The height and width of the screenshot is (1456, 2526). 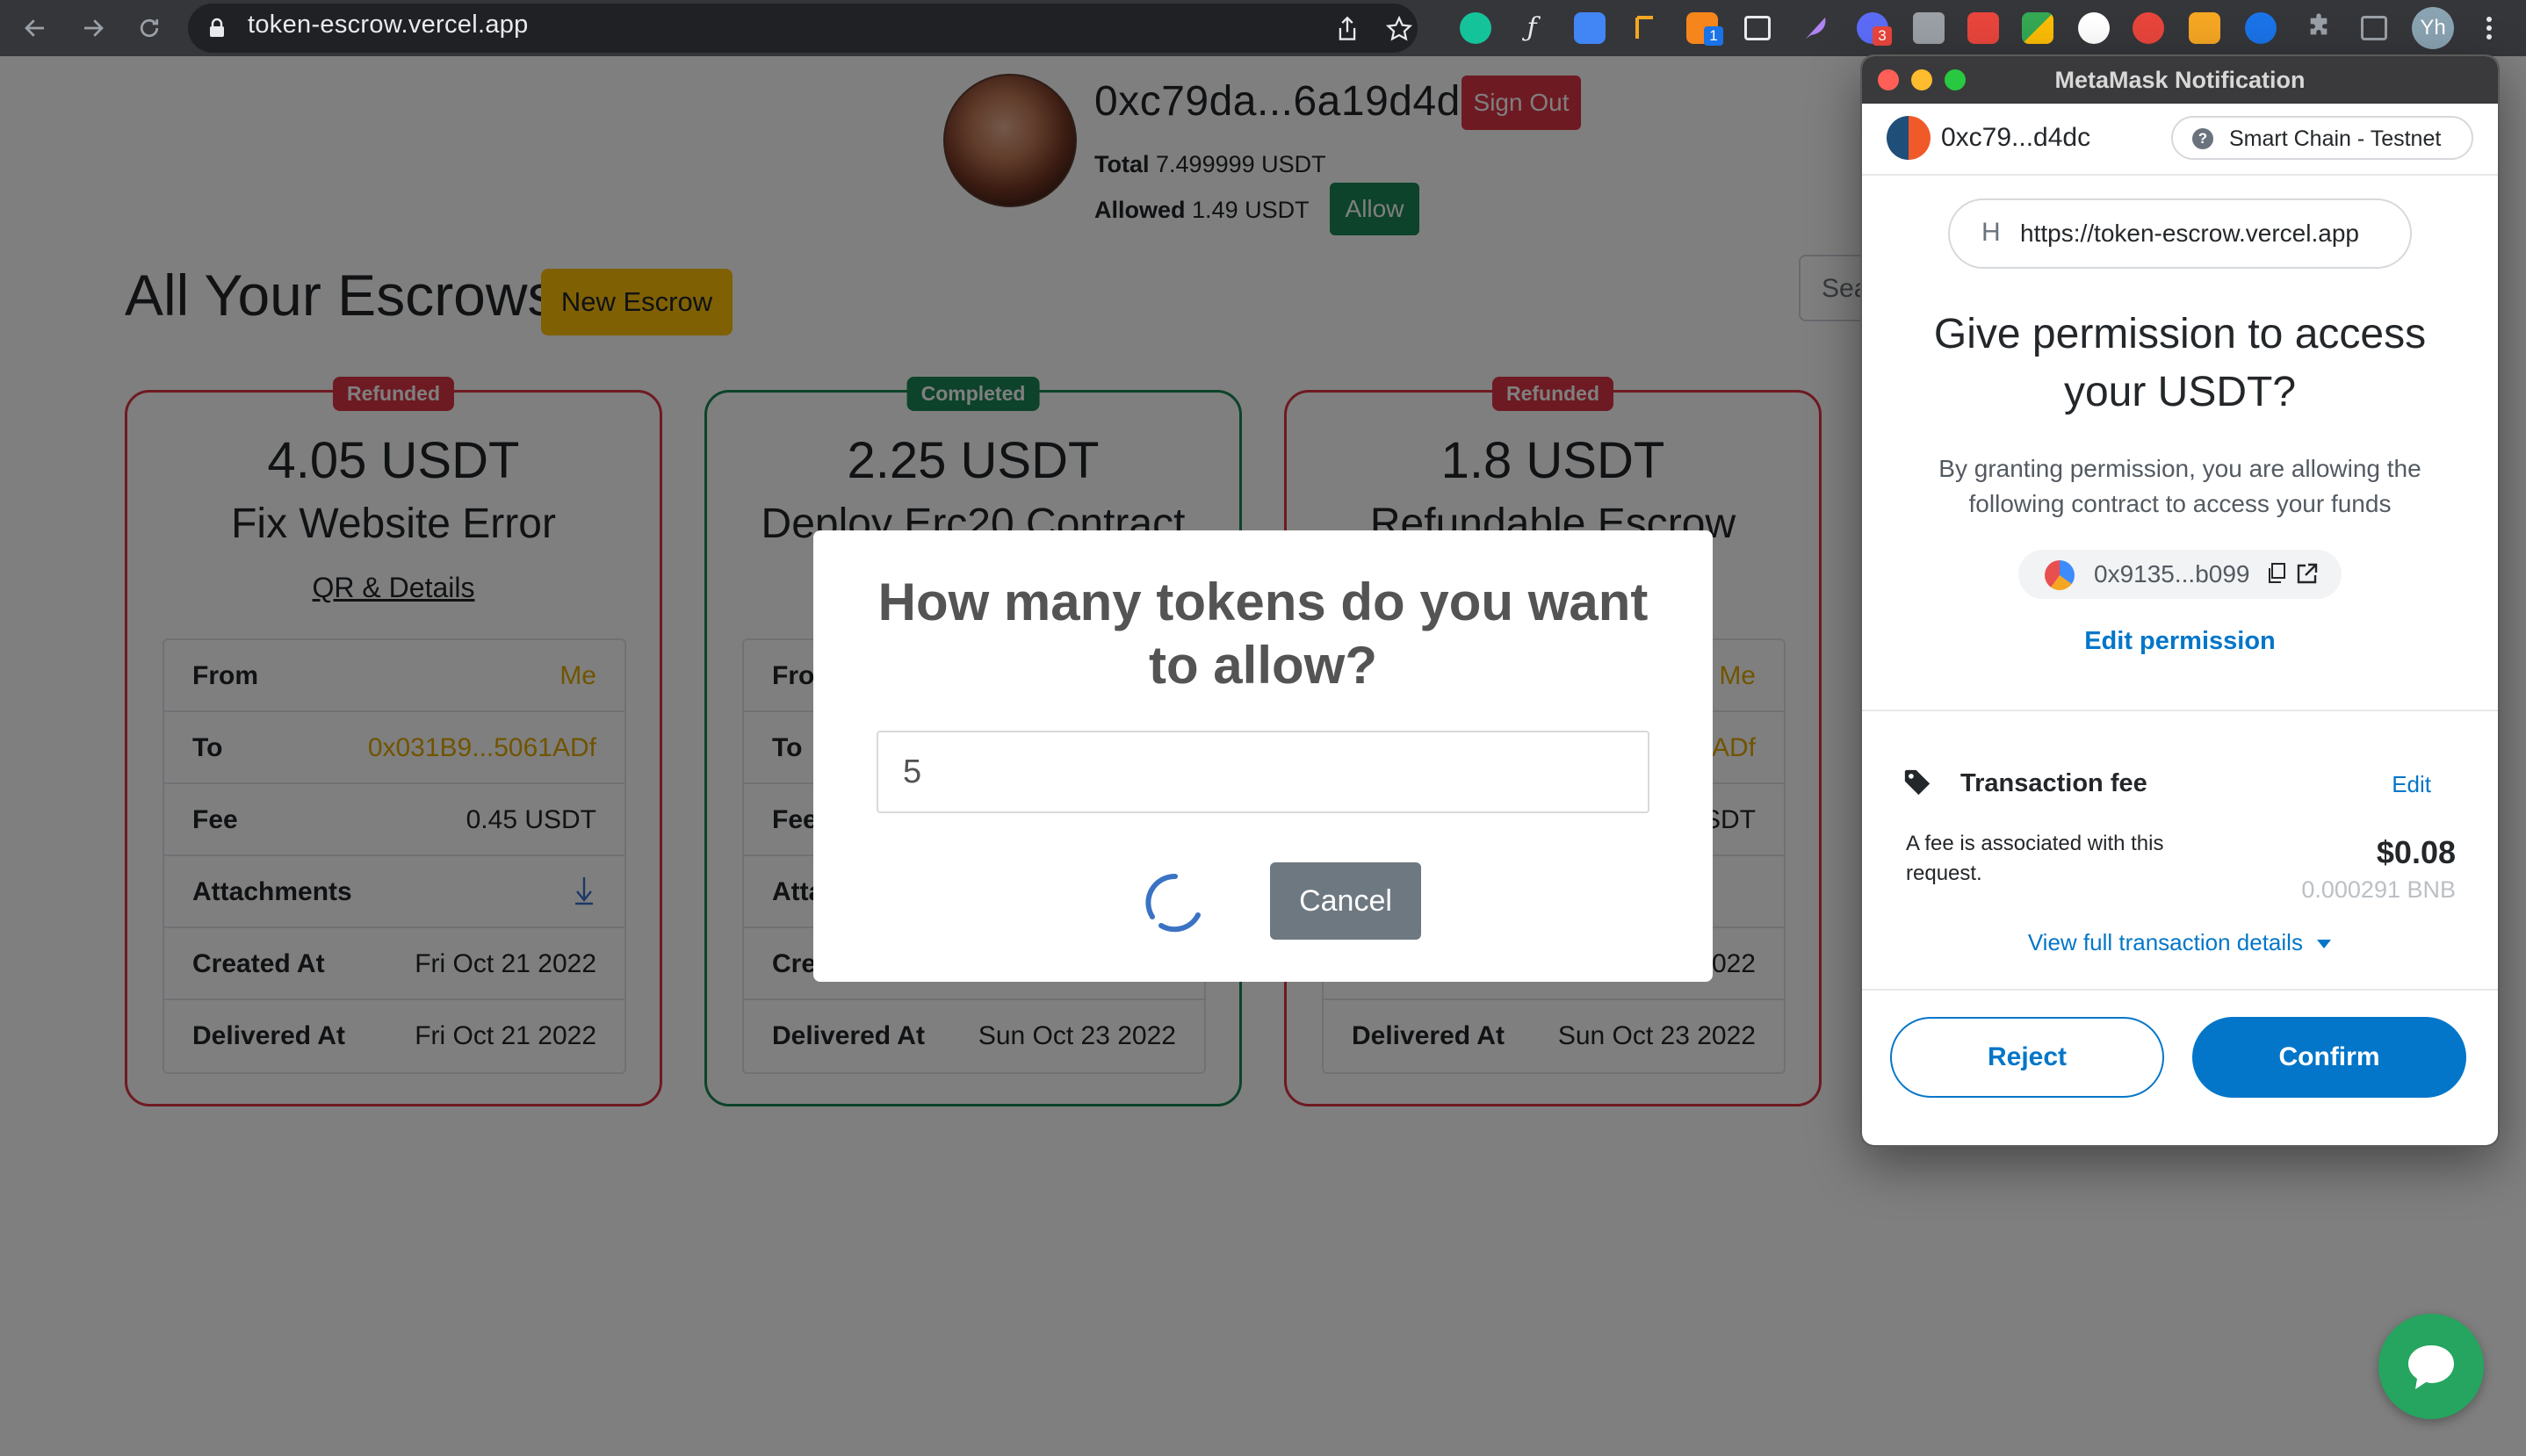 What do you see at coordinates (1757, 28) in the screenshot?
I see `window-extension-icon` at bounding box center [1757, 28].